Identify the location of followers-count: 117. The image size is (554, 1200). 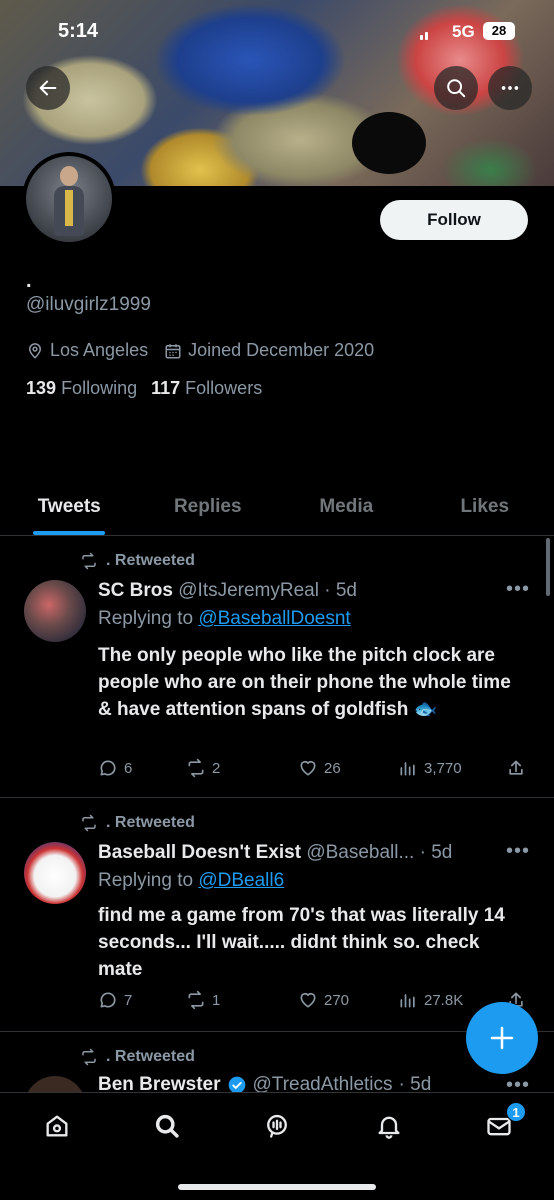
(166, 388).